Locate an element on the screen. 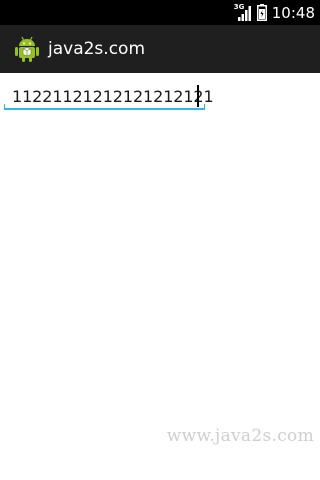  battery-icon is located at coordinates (261, 12).